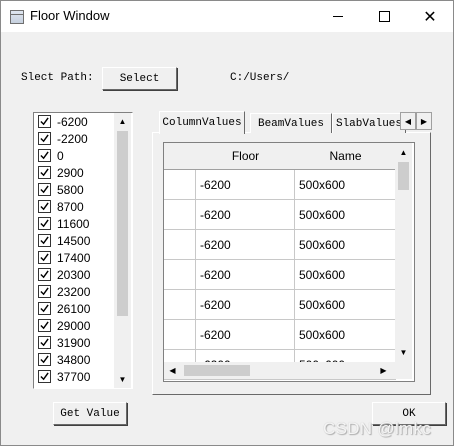 This screenshot has width=454, height=446. Describe the element at coordinates (403, 152) in the screenshot. I see `table-scroll-up-arrow-icon: ▲` at that location.